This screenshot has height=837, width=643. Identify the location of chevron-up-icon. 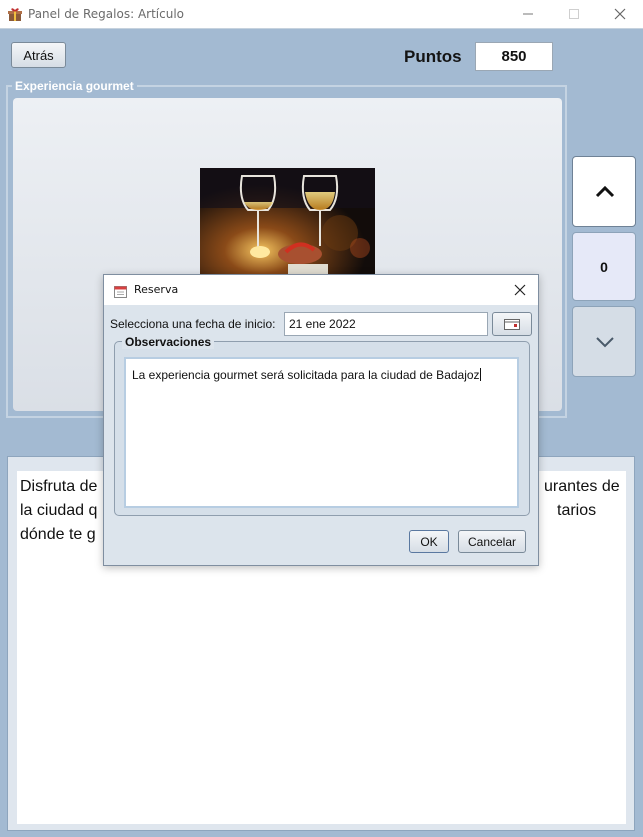
(605, 191).